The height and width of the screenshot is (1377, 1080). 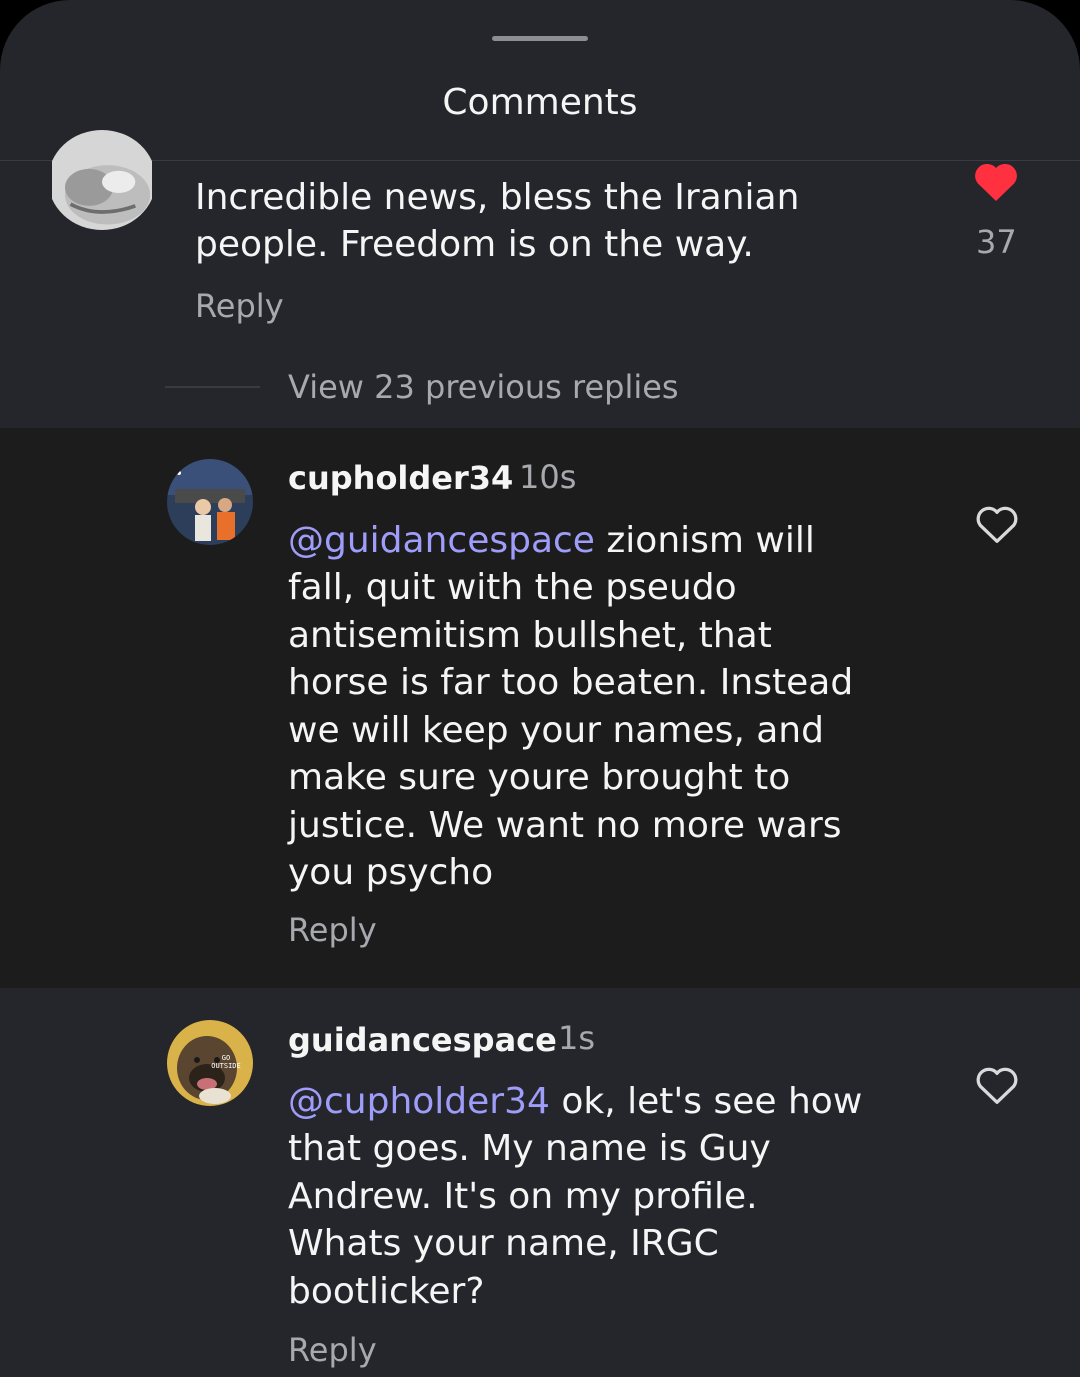 I want to click on drag-handle, so click(x=540, y=38).